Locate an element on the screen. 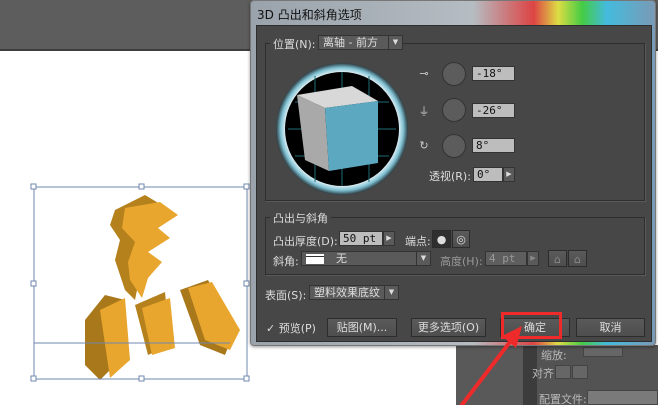  bevel-dropdown: 无 ▼ is located at coordinates (366, 258).